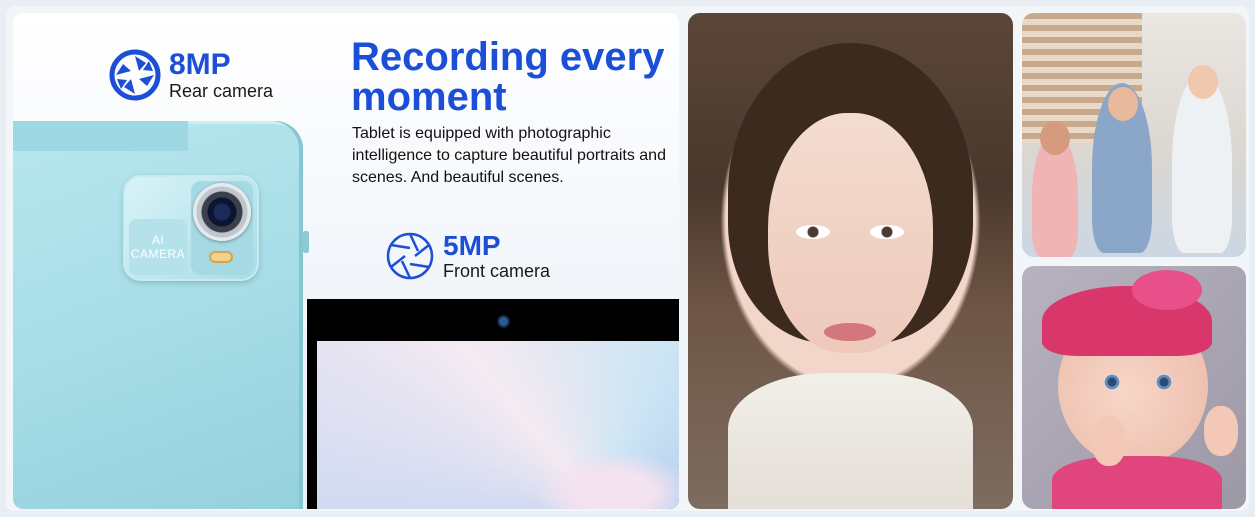 The width and height of the screenshot is (1255, 517). What do you see at coordinates (1164, 382) in the screenshot?
I see `baby-eye-right` at bounding box center [1164, 382].